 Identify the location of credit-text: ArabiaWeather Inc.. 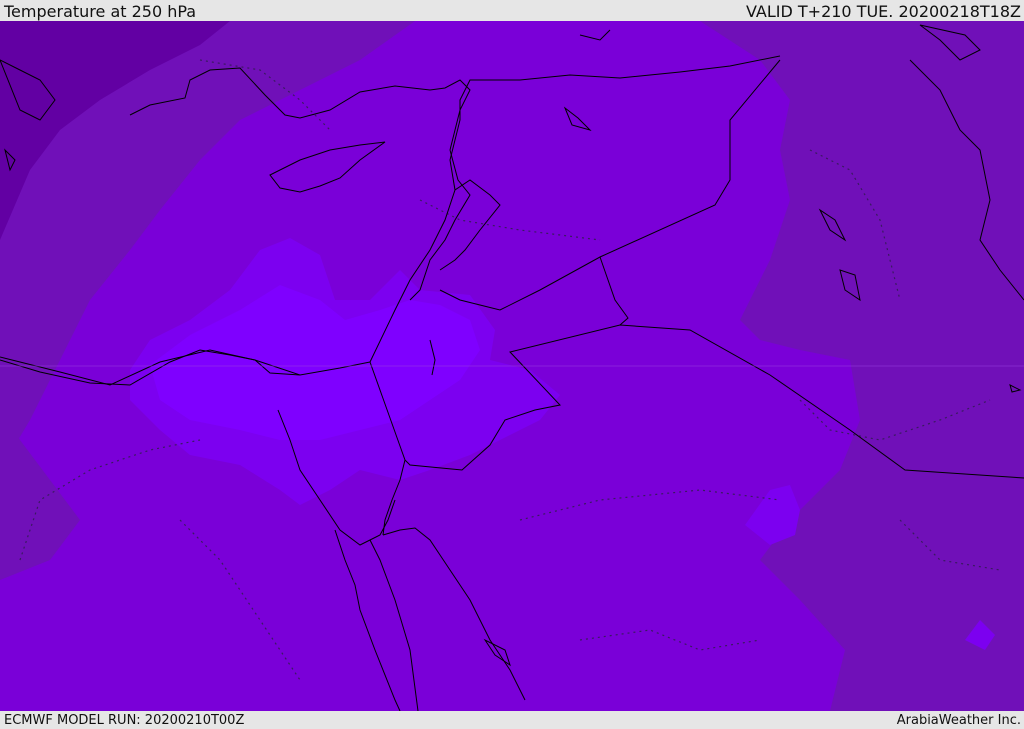
(958, 720).